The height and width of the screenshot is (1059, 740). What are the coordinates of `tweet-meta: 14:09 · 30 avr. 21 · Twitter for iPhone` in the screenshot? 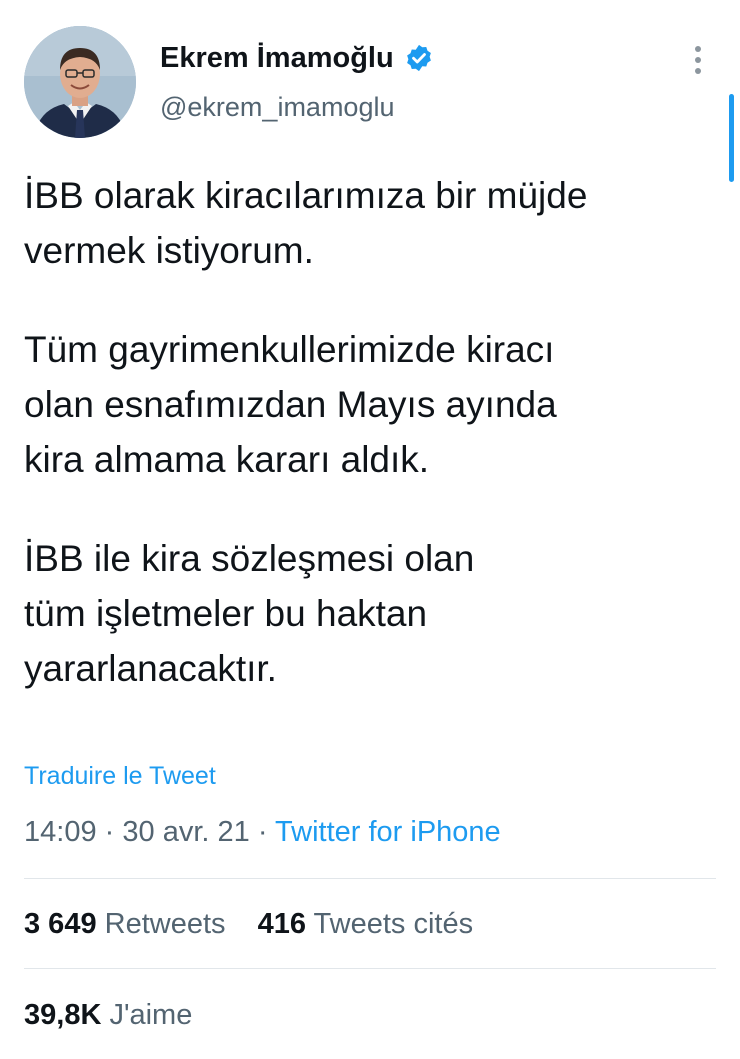 It's located at (262, 832).